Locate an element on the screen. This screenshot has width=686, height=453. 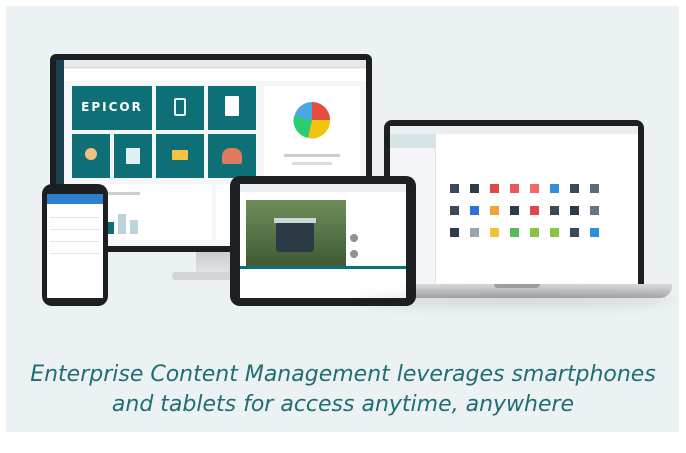
tablet-comments is located at coordinates (375, 235).